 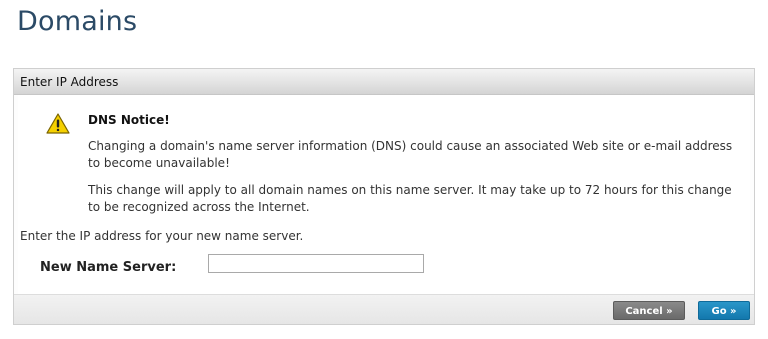 I want to click on warning-icon, so click(x=58, y=123).